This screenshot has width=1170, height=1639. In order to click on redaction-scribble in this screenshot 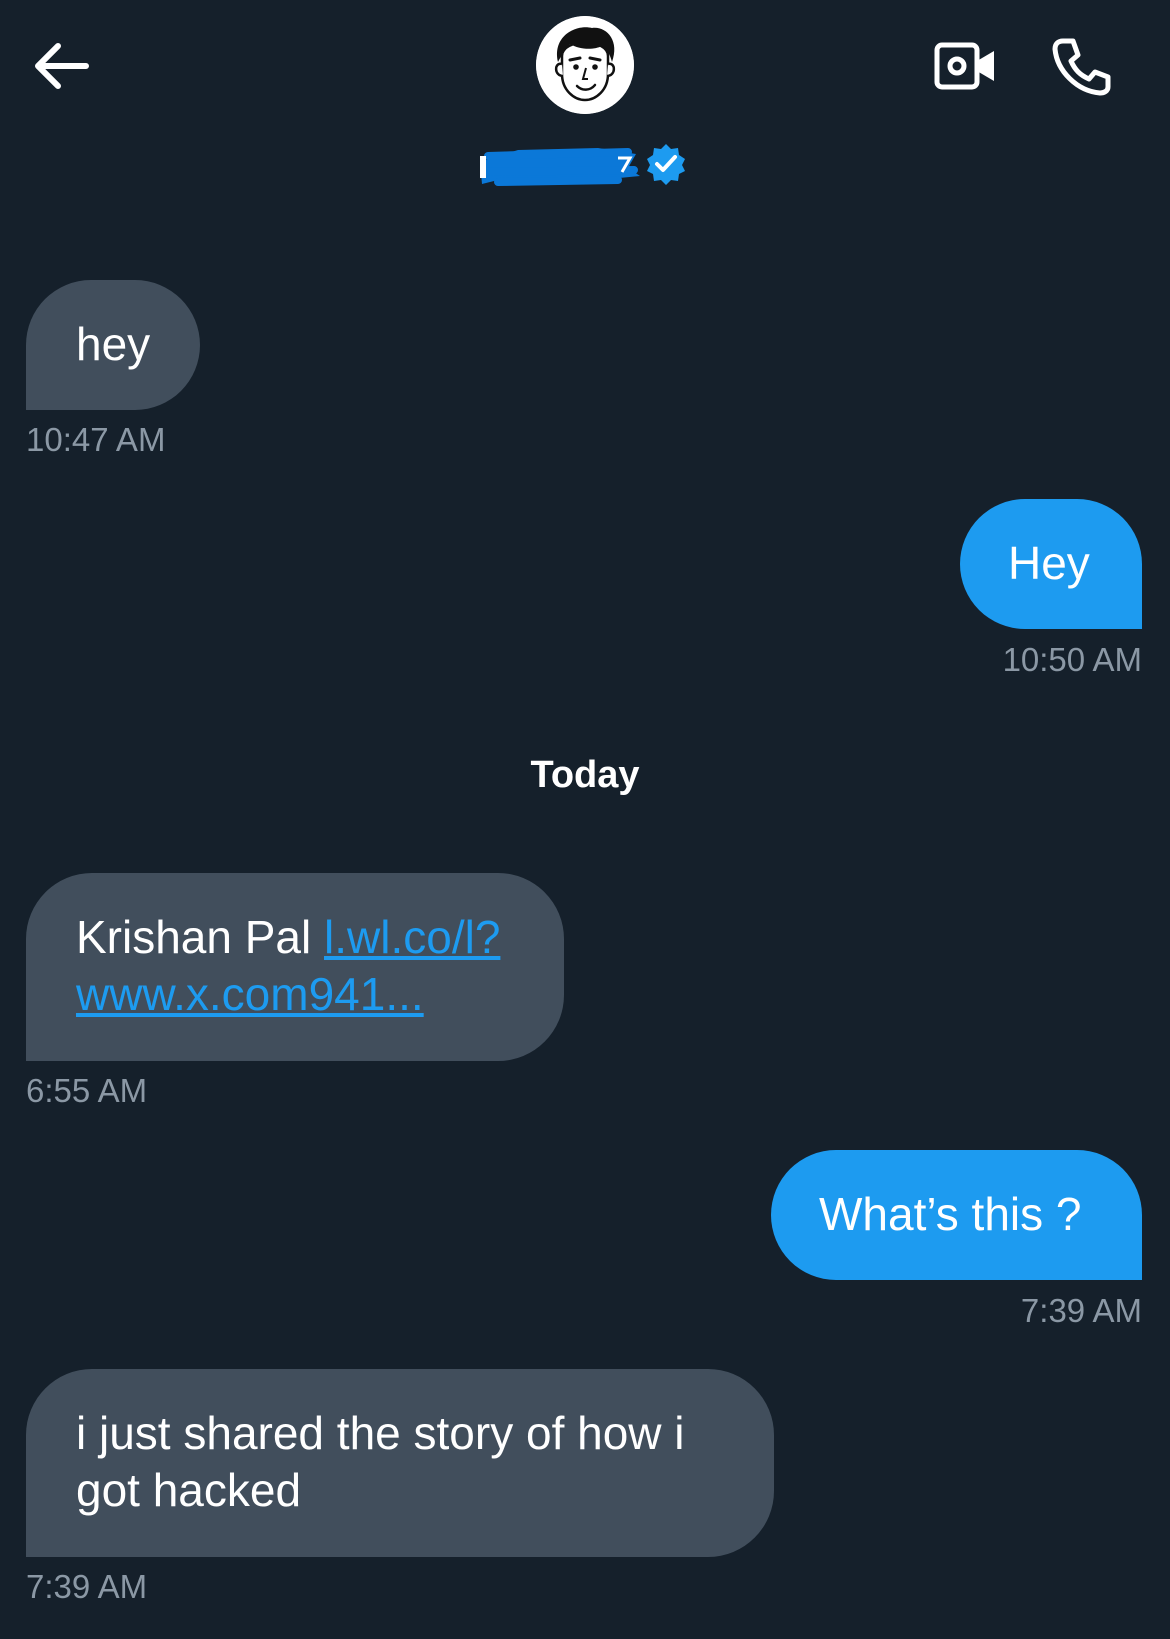, I will do `click(560, 167)`.